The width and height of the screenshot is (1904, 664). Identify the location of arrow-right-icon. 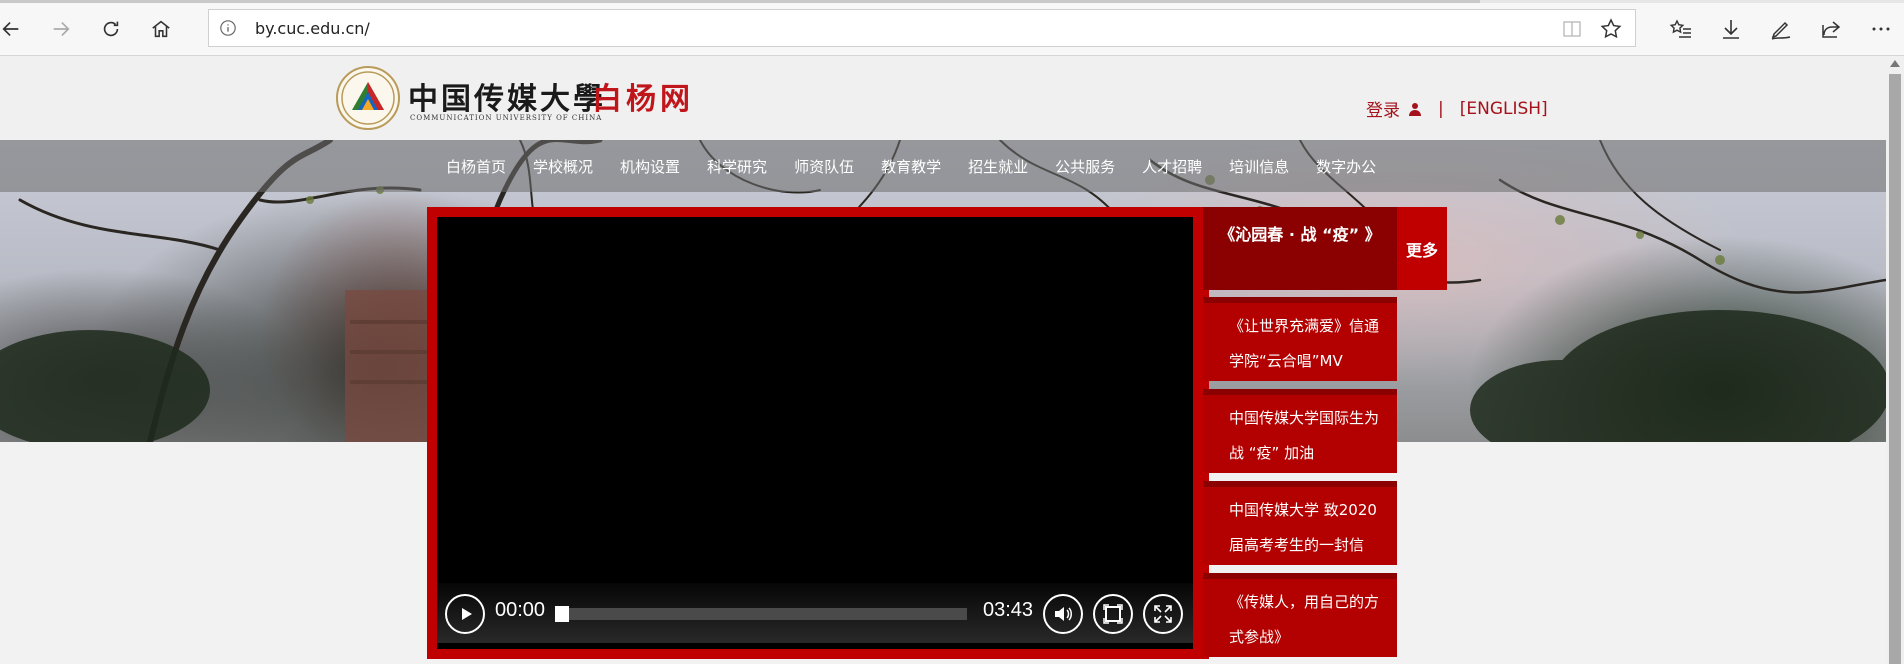
(61, 29).